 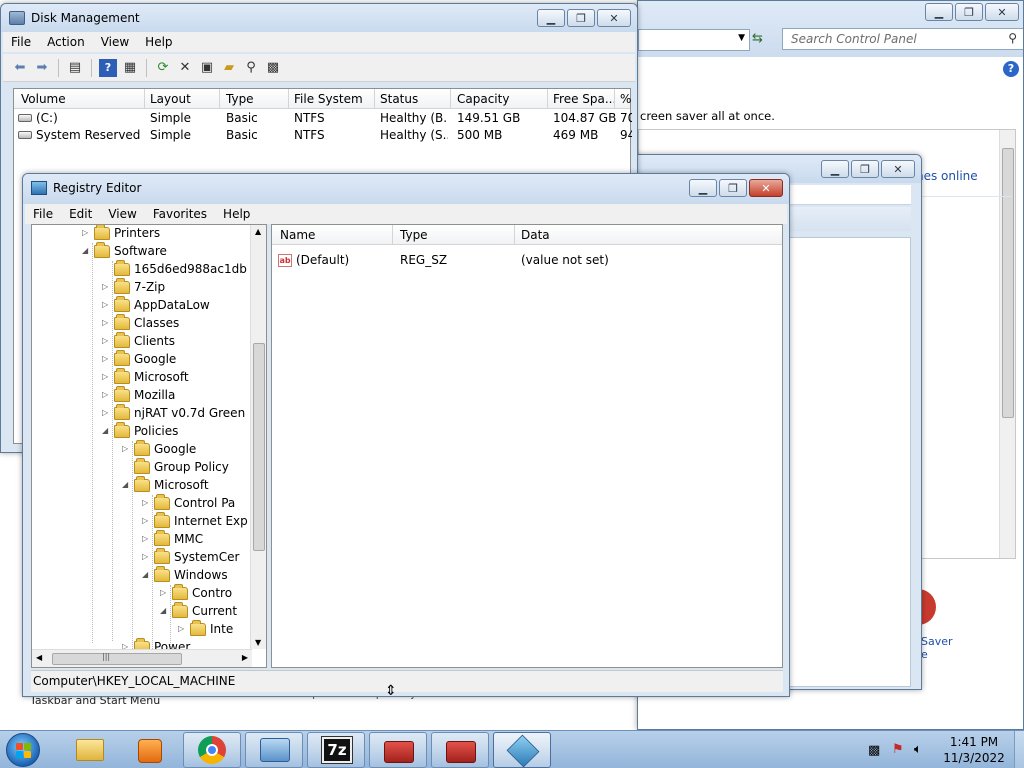 I want to click on column-volume: Volume, so click(x=43, y=99).